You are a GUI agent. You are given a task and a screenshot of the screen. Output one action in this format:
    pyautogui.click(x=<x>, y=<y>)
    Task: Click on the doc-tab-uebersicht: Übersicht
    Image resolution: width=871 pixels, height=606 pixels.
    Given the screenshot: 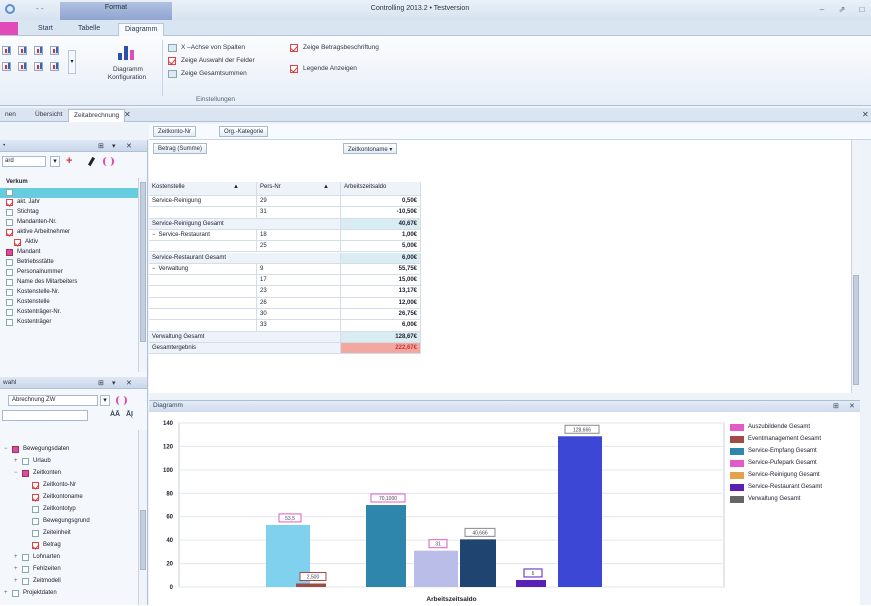 What is the action you would take?
    pyautogui.click(x=48, y=115)
    